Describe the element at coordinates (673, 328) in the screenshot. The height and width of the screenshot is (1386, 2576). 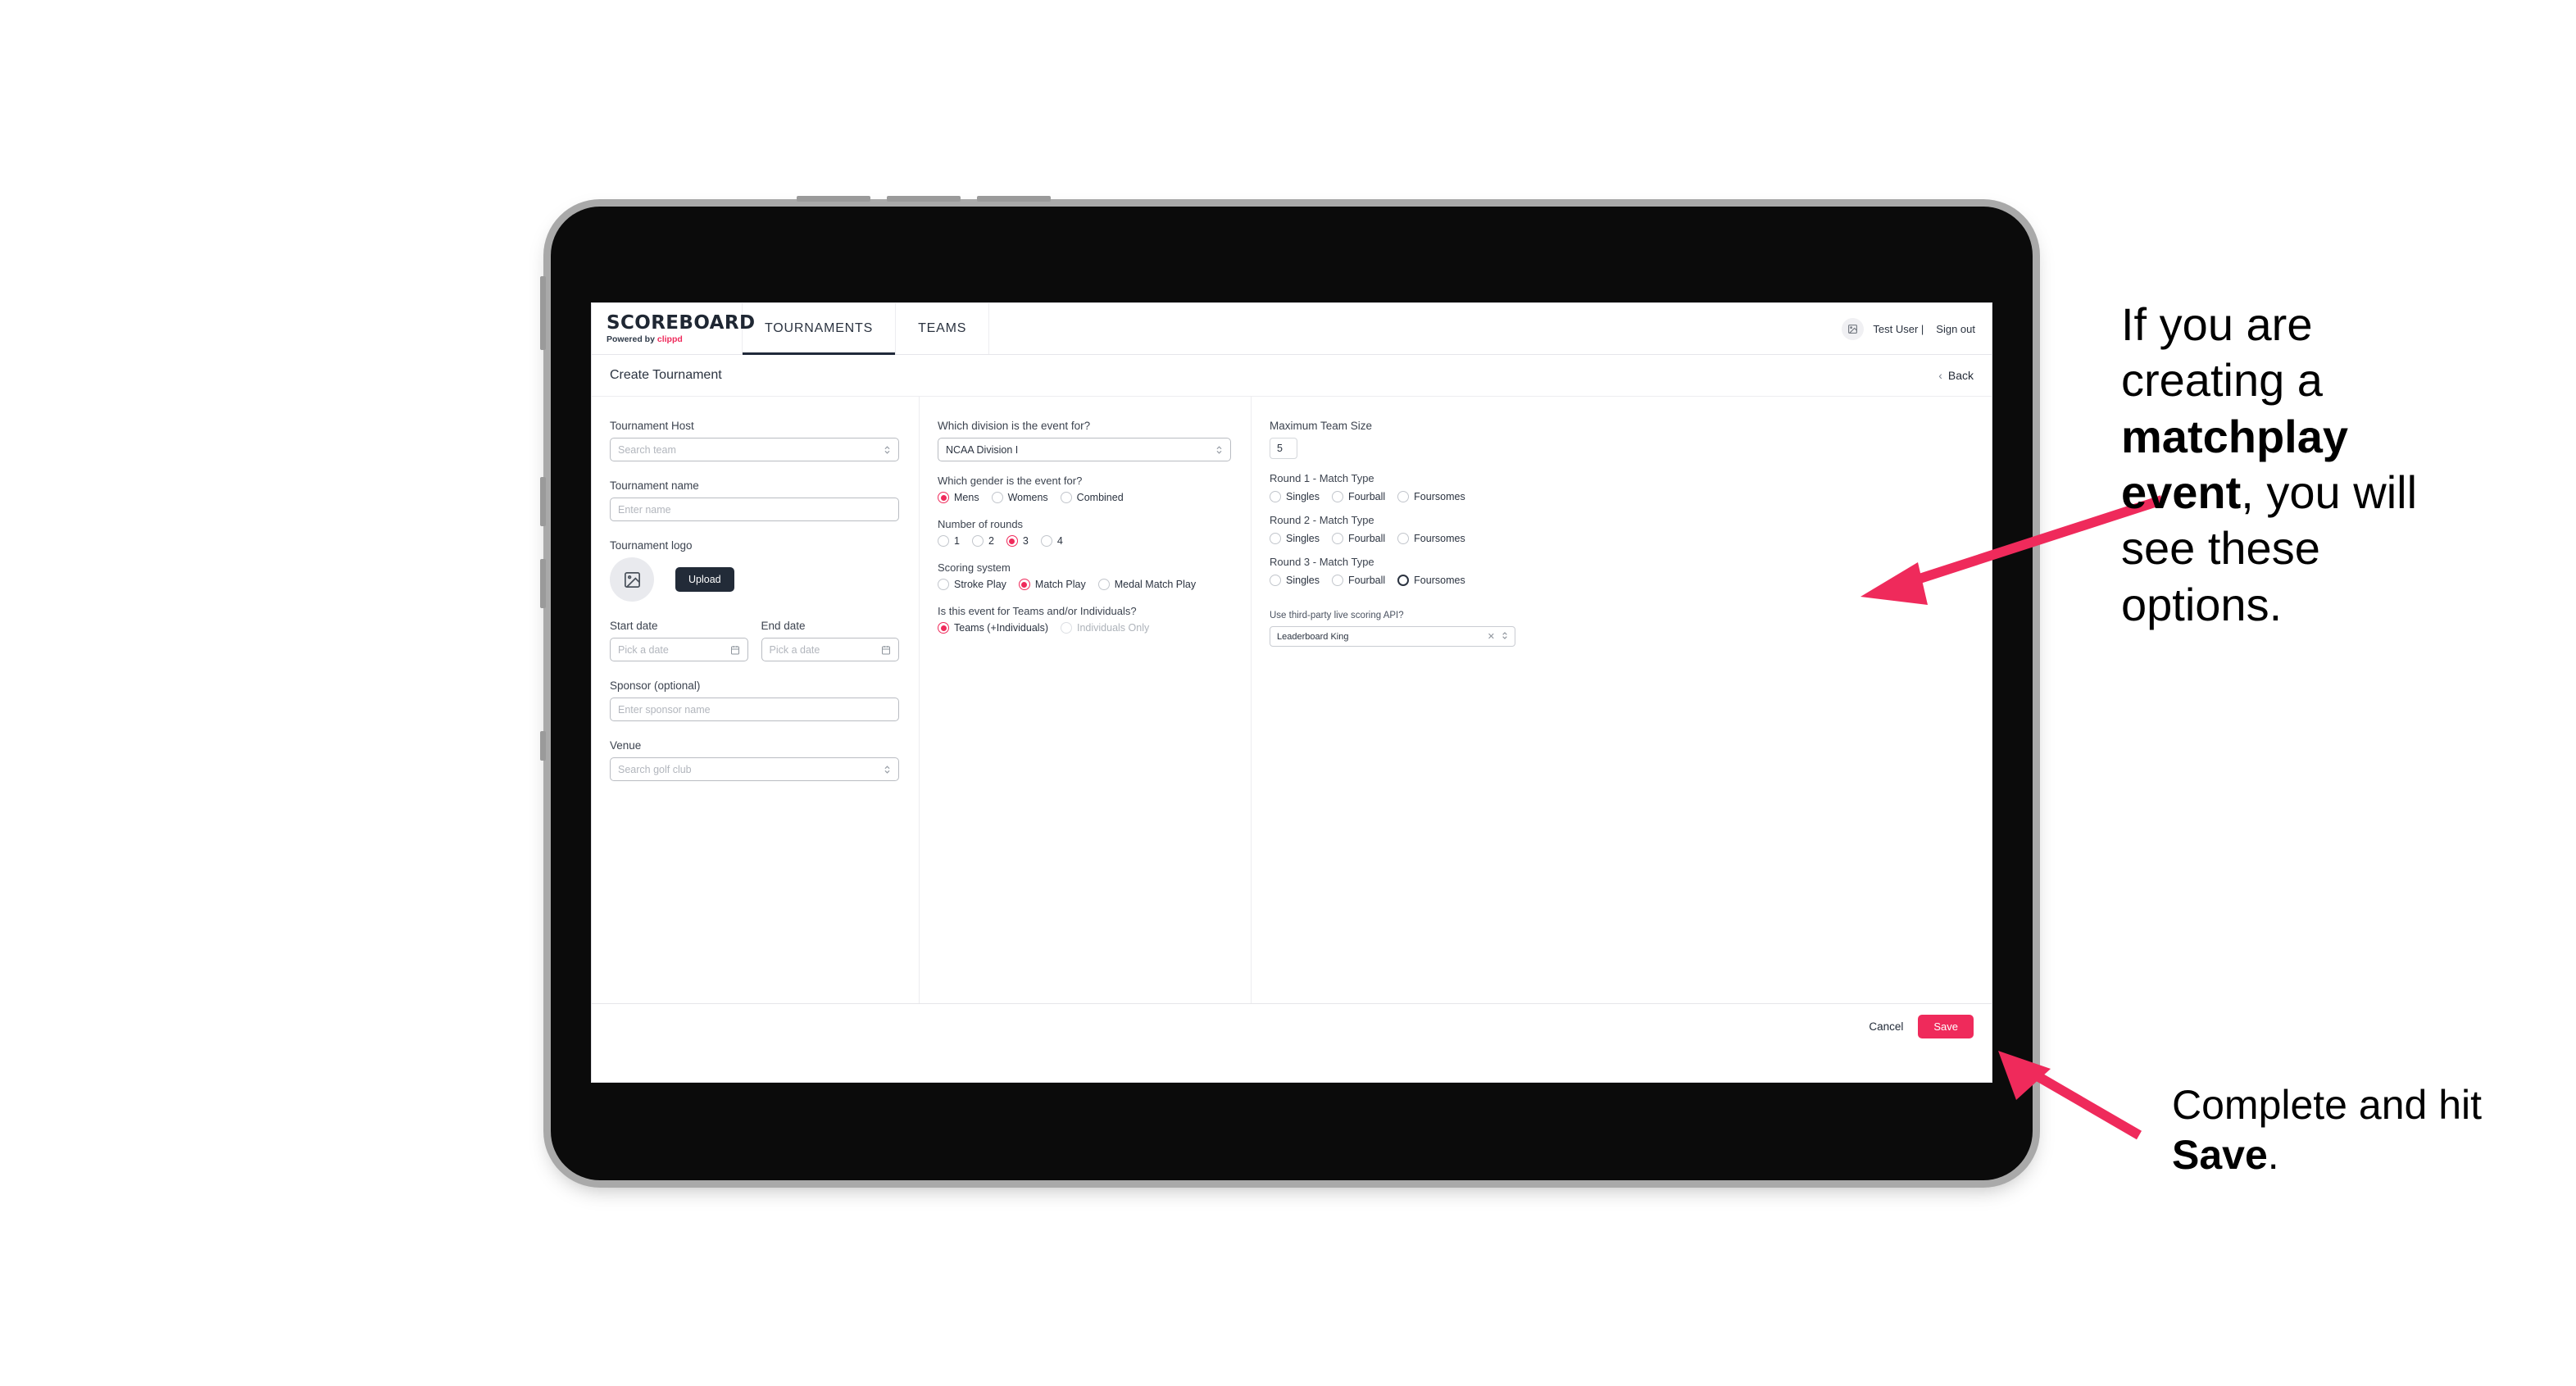
I see `brand-logo: SCOREBOARD Powered by clippd` at that location.